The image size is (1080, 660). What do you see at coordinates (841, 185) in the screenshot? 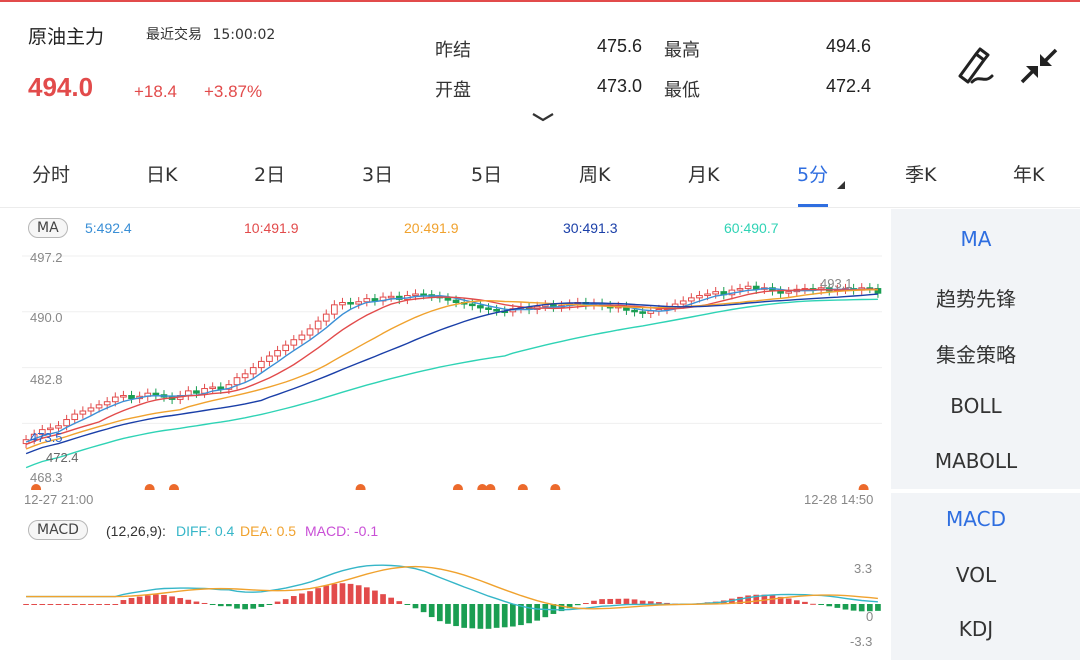
I see `dropdown-triangle-icon` at bounding box center [841, 185].